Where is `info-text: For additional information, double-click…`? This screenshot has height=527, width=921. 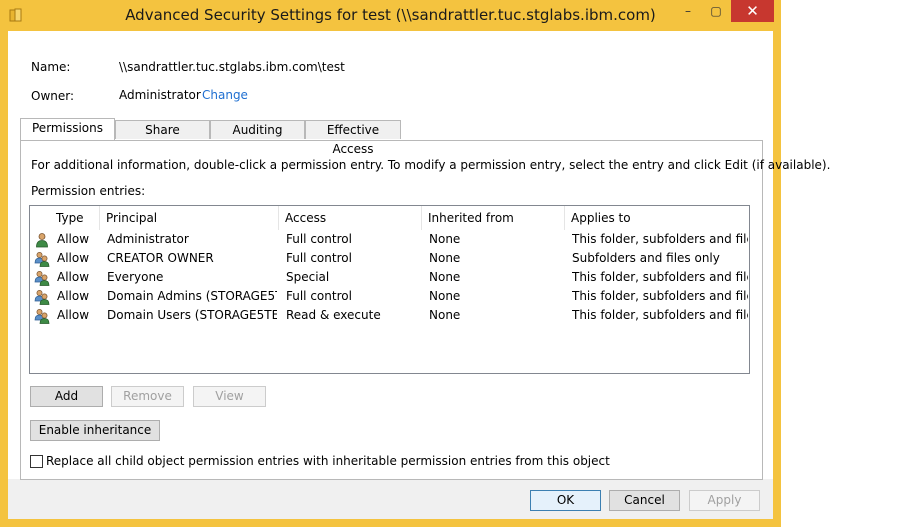
info-text: For additional information, double-click… is located at coordinates (431, 165).